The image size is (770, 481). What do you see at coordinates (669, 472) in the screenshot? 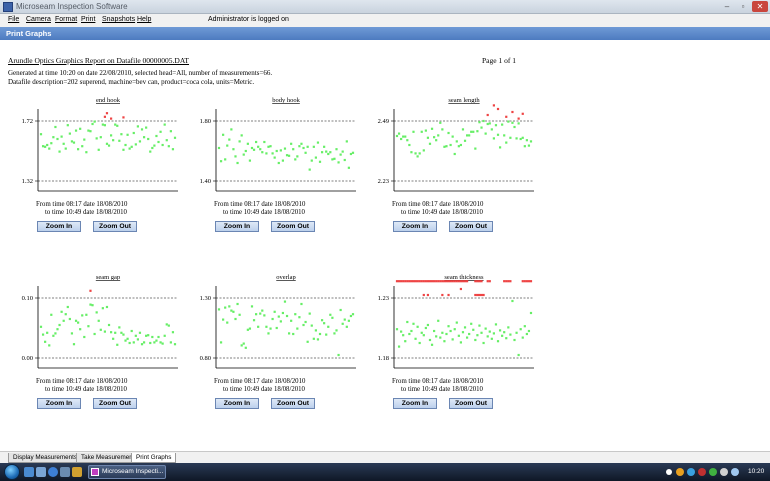
I see `tray-chevron-icon` at bounding box center [669, 472].